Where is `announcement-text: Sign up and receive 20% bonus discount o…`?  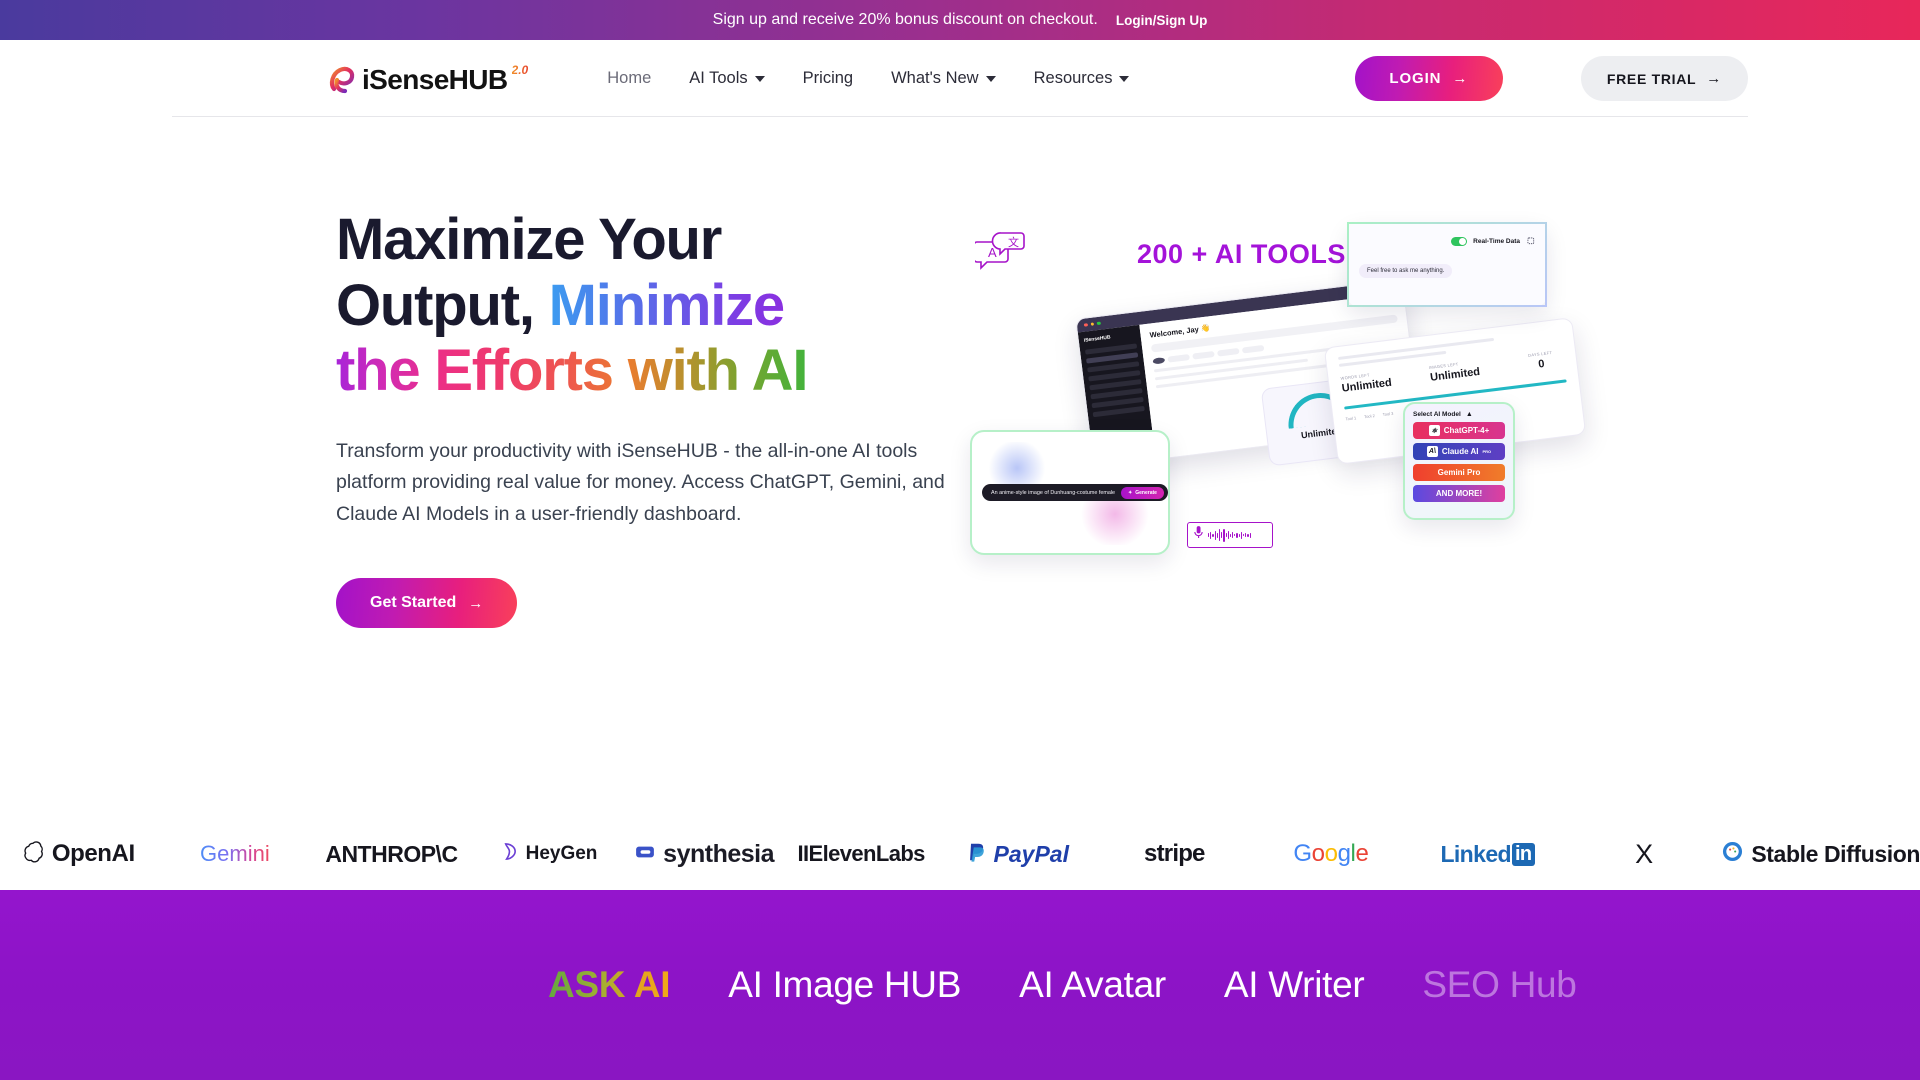 announcement-text: Sign up and receive 20% bonus discount o… is located at coordinates (905, 19).